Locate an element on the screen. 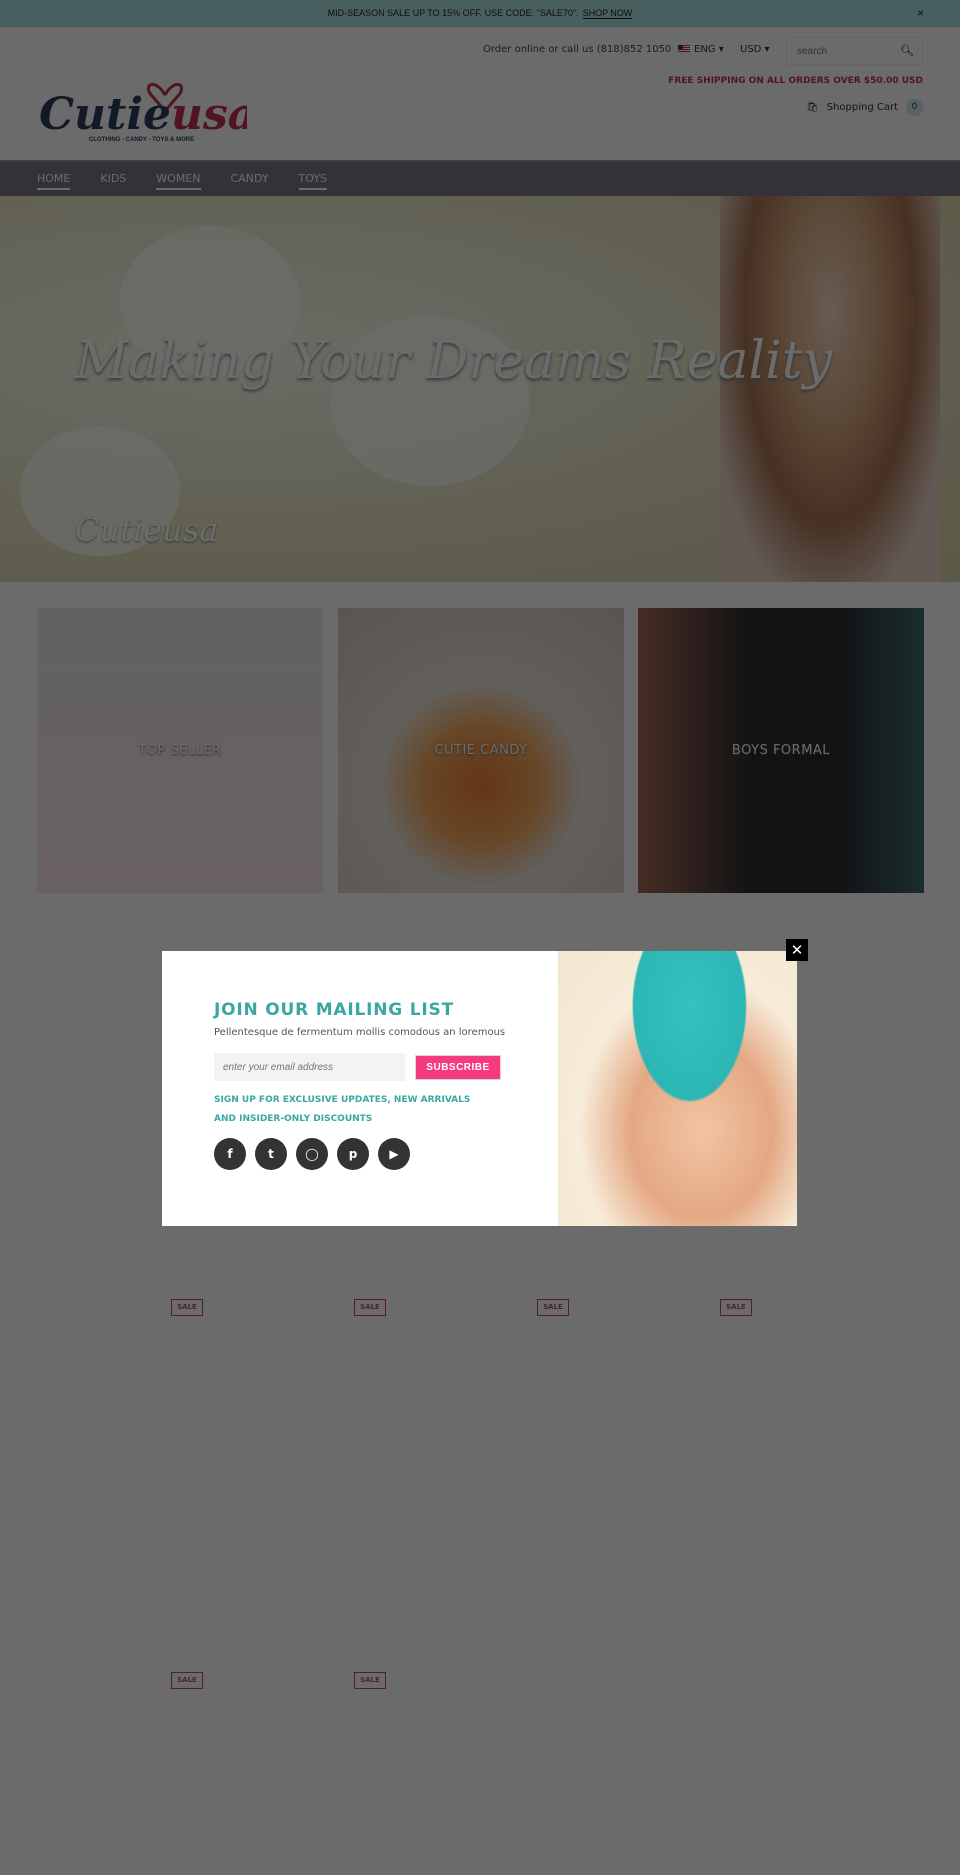 The image size is (960, 1875). nav-kids: KIDS is located at coordinates (113, 179).